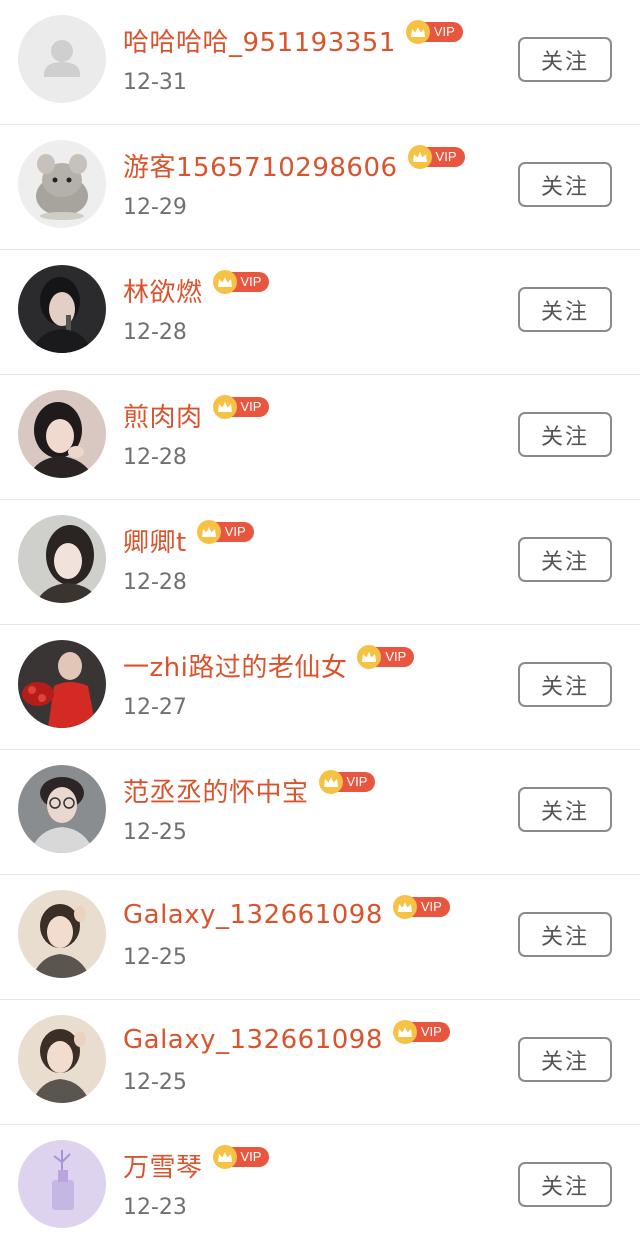 This screenshot has height=1251, width=640. What do you see at coordinates (320, 562) in the screenshot?
I see `list-item: 卿卿t VIP 12-28 关注` at bounding box center [320, 562].